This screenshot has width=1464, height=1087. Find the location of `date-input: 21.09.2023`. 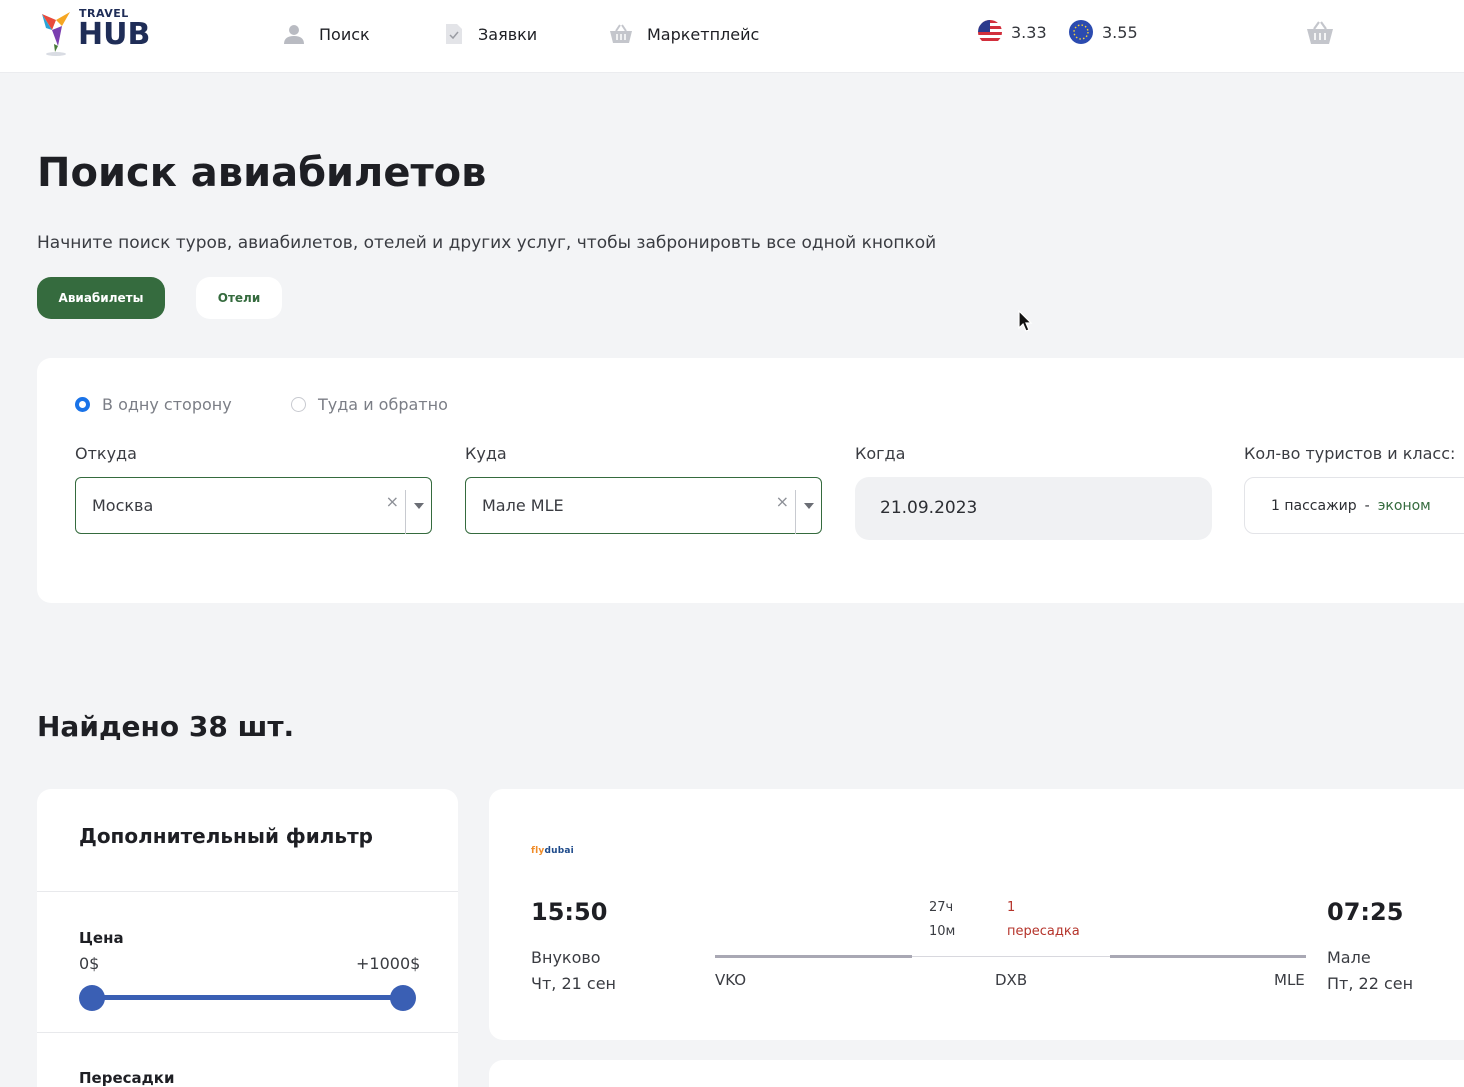

date-input: 21.09.2023 is located at coordinates (1033, 508).